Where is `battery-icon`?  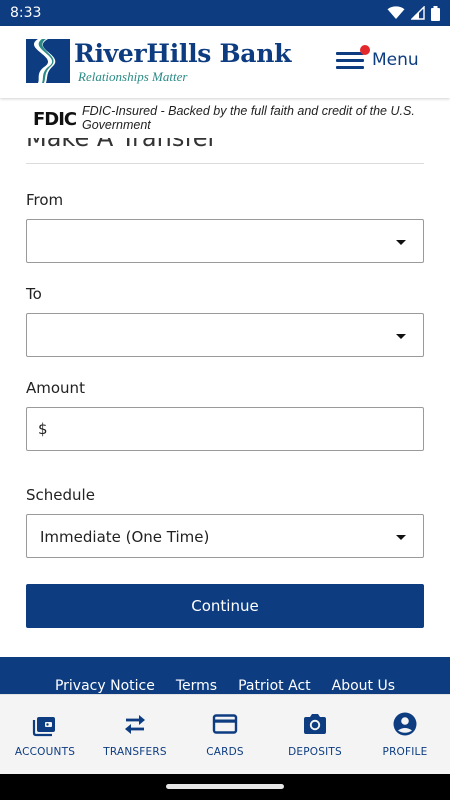 battery-icon is located at coordinates (435, 13).